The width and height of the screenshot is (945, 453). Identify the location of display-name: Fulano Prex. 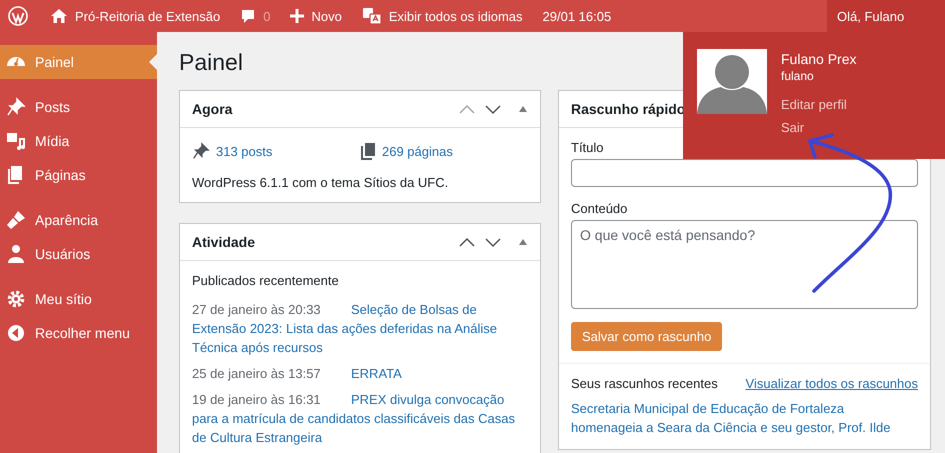
(818, 59).